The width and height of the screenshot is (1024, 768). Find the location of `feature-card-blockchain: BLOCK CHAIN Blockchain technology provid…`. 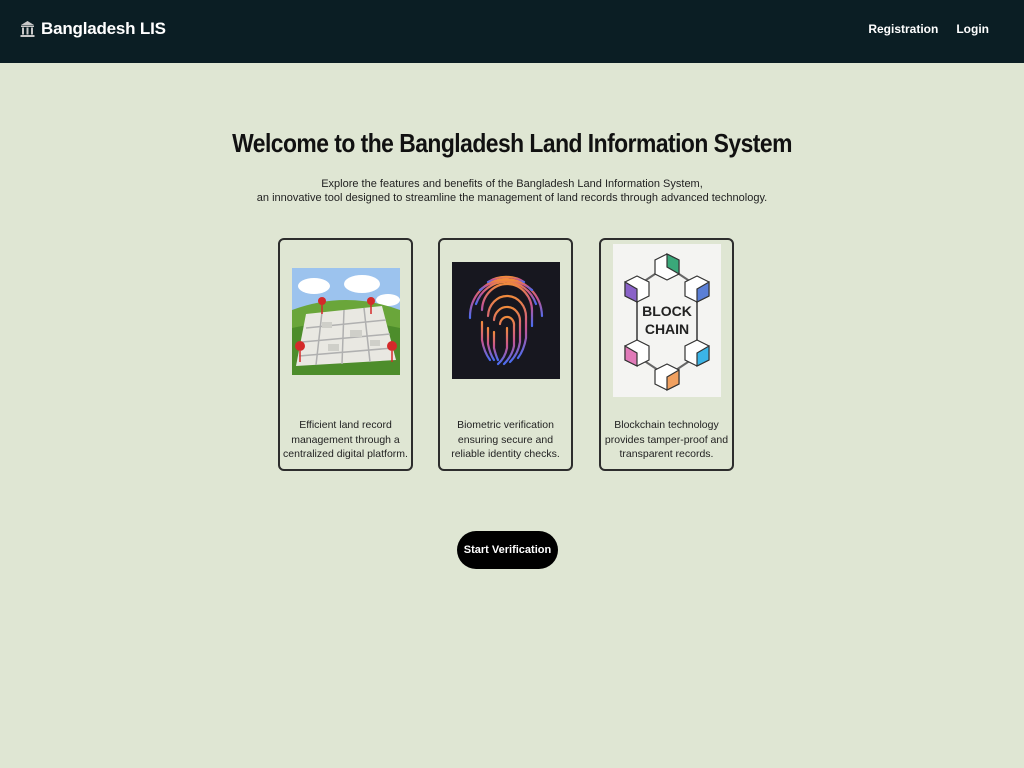

feature-card-blockchain: BLOCK CHAIN Blockchain technology provid… is located at coordinates (666, 354).